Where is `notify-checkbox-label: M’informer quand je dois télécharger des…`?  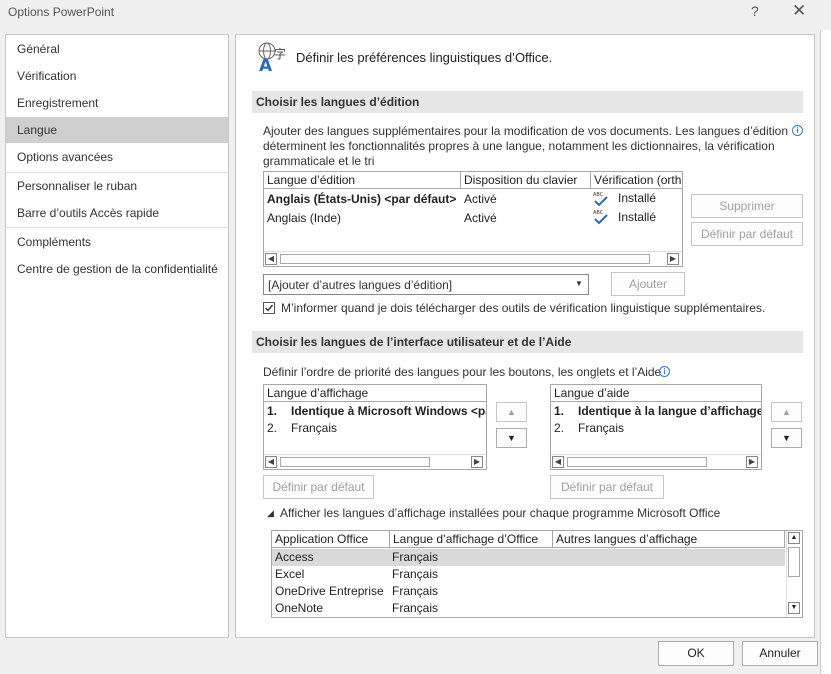
notify-checkbox-label: M’informer quand je dois télécharger des… is located at coordinates (523, 308).